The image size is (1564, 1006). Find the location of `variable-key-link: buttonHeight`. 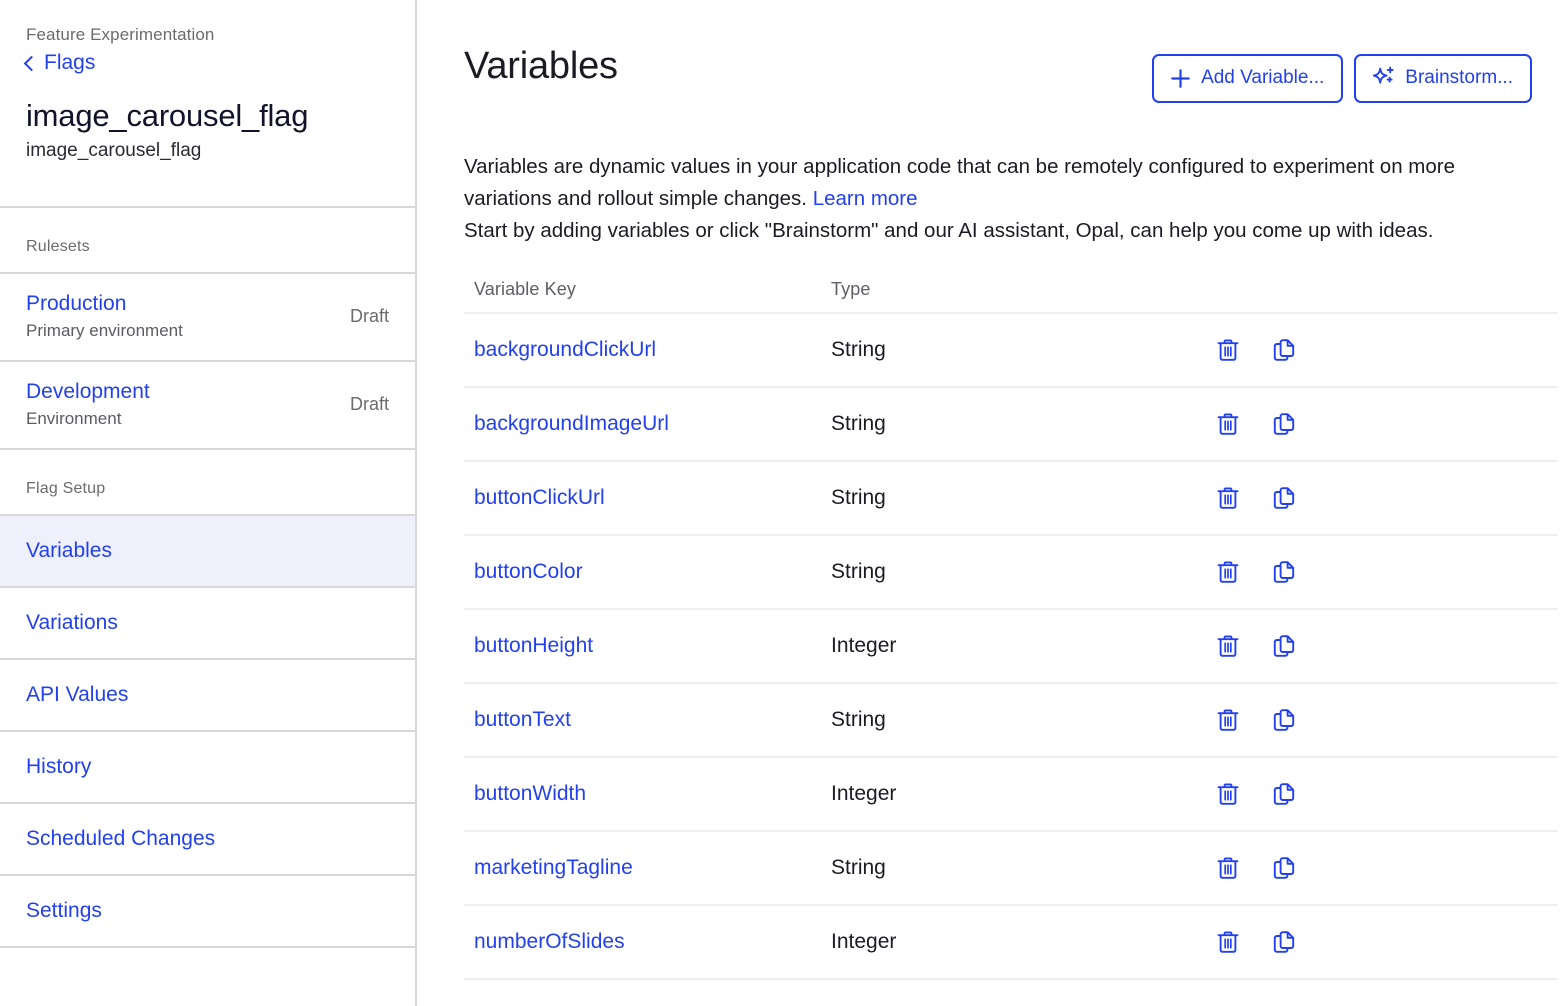

variable-key-link: buttonHeight is located at coordinates (533, 645).